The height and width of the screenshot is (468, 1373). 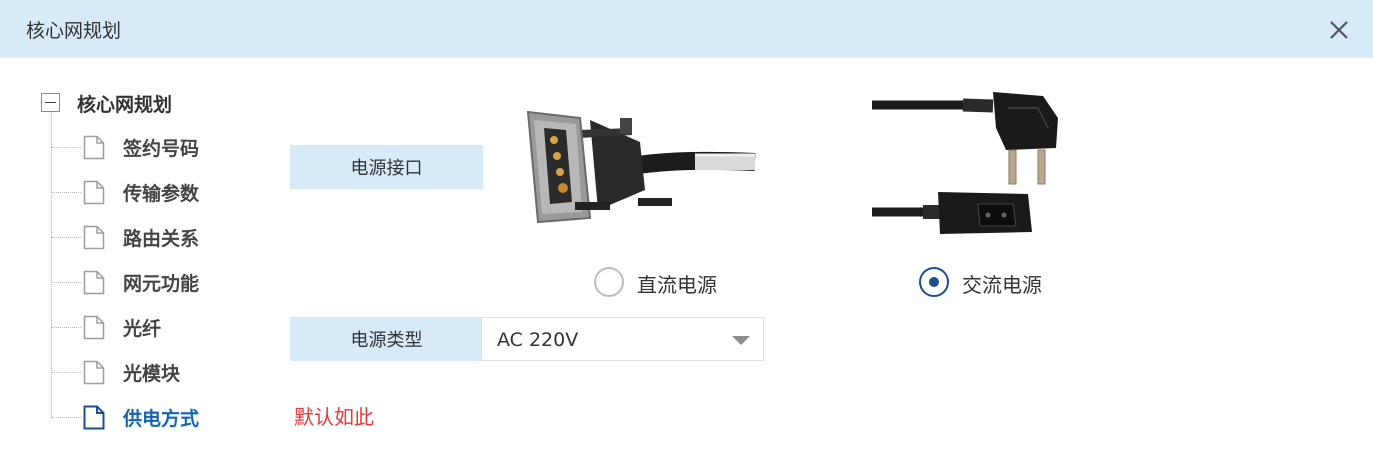 I want to click on tree-item-ne-function: 网元功能, so click(x=151, y=282).